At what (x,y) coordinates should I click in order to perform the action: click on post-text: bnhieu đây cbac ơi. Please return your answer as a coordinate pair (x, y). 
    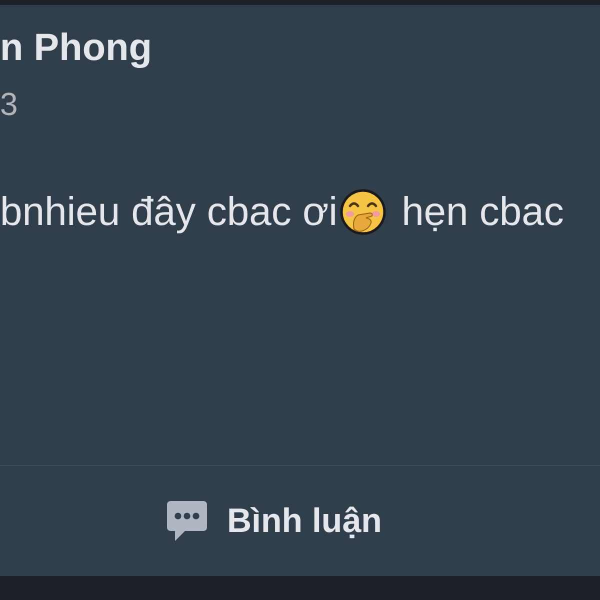
    Looking at the image, I should click on (169, 212).